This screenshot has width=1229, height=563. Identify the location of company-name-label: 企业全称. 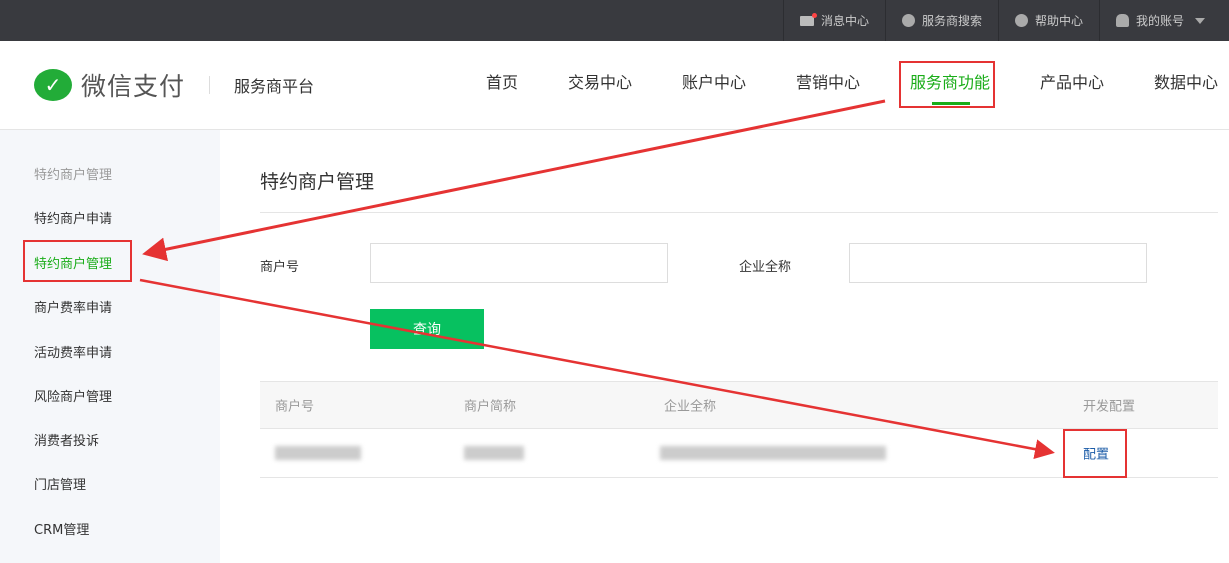
(765, 267).